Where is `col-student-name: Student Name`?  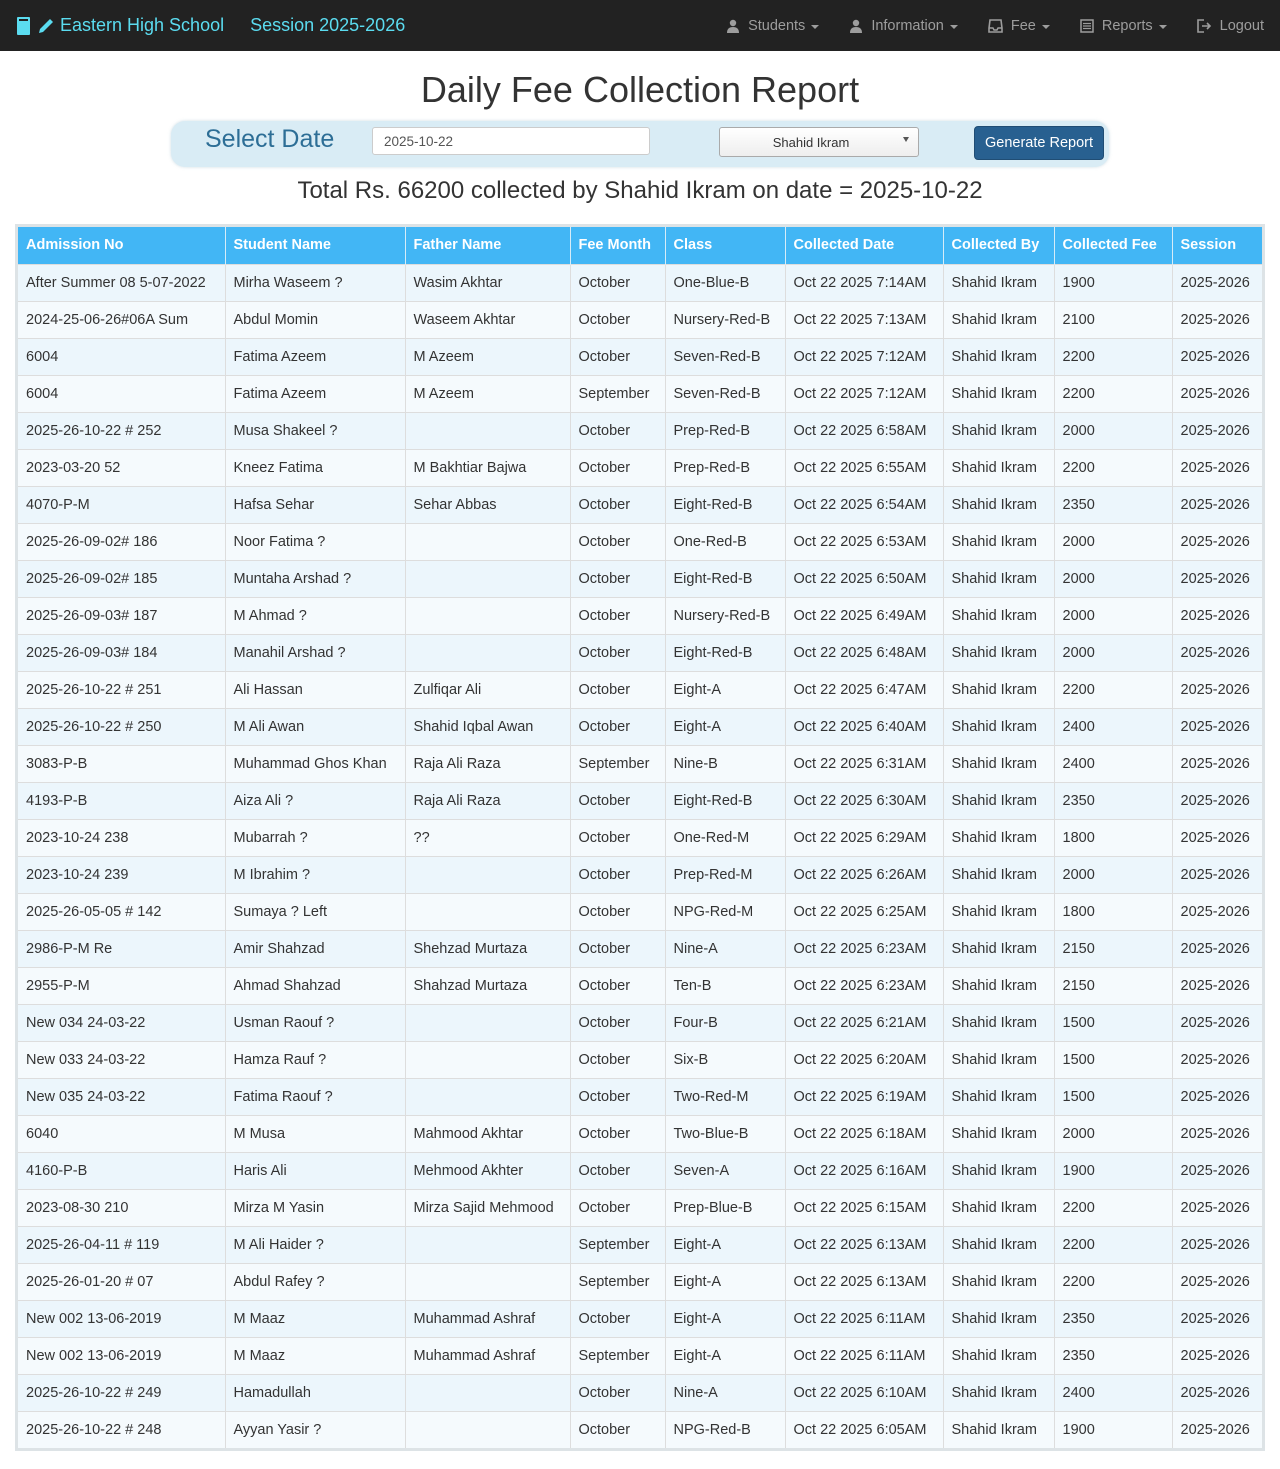
col-student-name: Student Name is located at coordinates (315, 245).